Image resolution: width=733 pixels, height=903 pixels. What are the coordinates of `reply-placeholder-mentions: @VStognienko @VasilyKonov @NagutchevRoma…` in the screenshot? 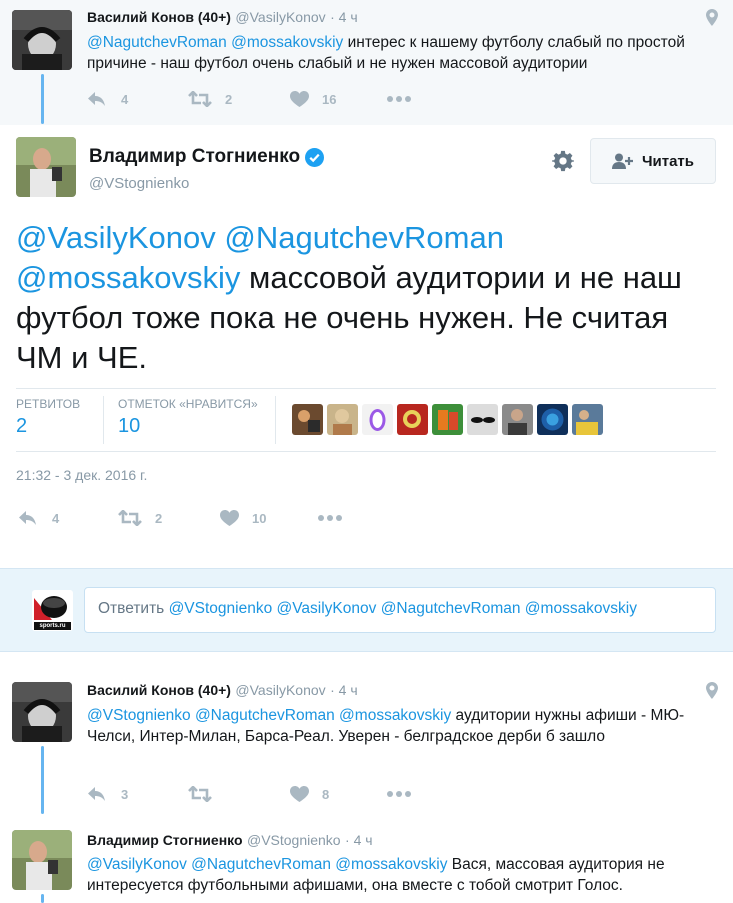 It's located at (402, 608).